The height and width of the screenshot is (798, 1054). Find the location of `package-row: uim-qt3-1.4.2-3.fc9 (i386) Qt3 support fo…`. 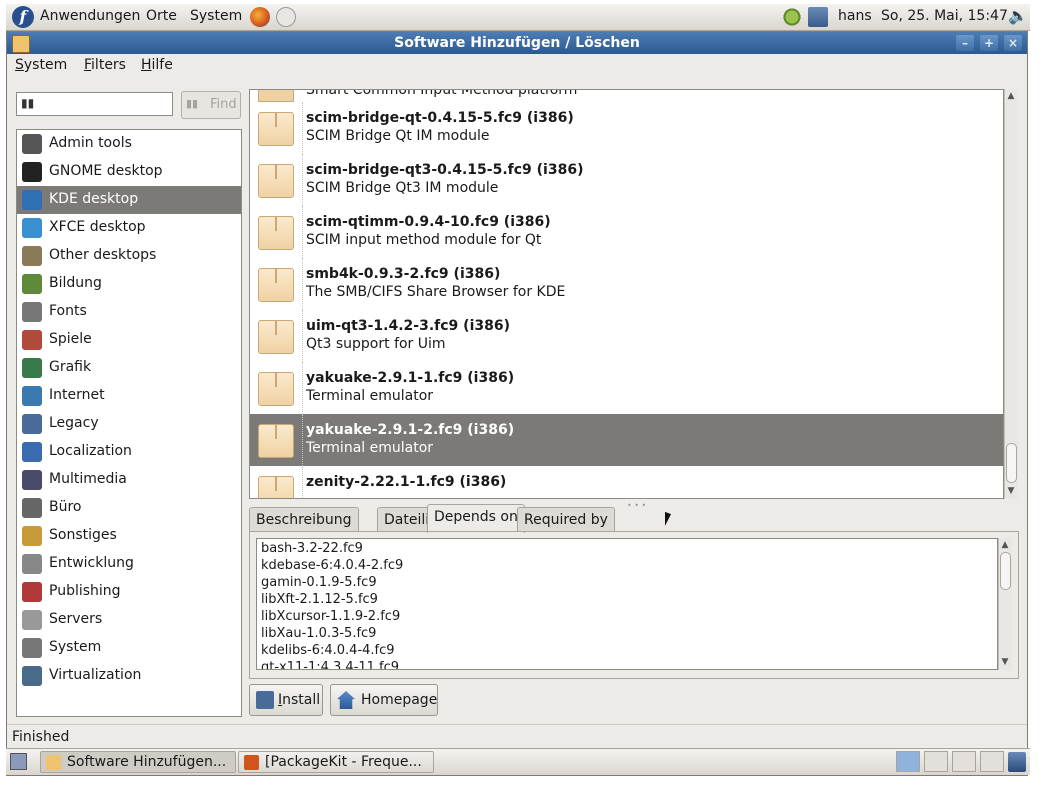

package-row: uim-qt3-1.4.2-3.fc9 (i386) Qt3 support fo… is located at coordinates (626, 336).